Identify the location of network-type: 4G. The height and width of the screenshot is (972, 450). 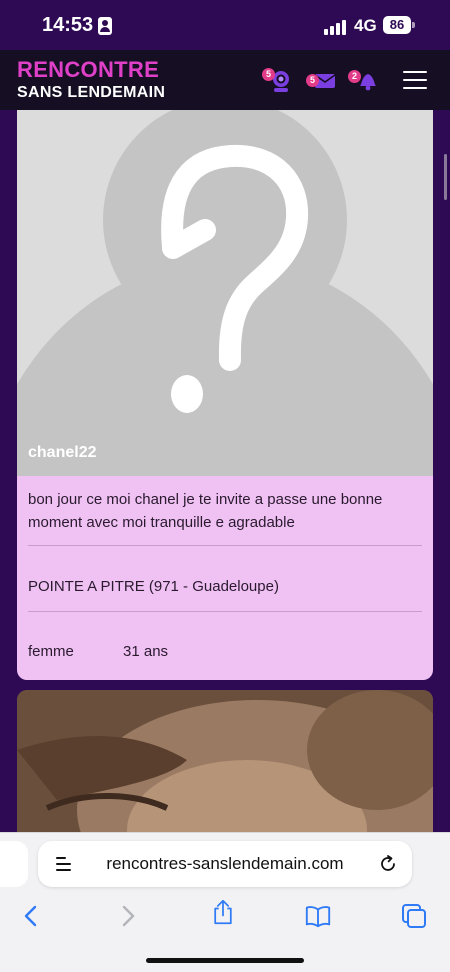
(365, 25).